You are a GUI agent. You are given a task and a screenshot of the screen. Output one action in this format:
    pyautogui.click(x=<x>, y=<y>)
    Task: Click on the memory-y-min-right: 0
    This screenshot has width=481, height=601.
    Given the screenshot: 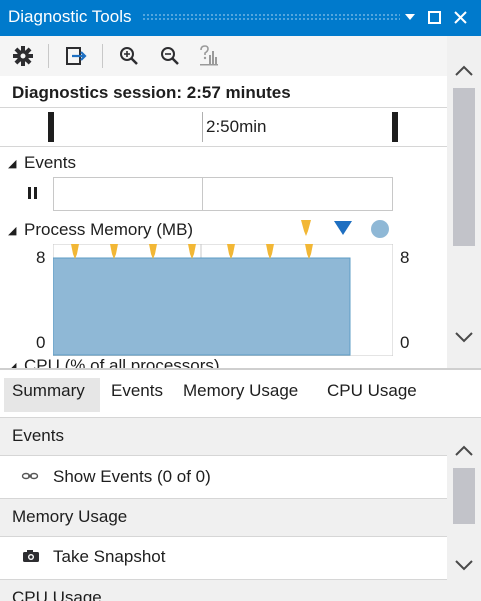 What is the action you would take?
    pyautogui.click(x=405, y=342)
    